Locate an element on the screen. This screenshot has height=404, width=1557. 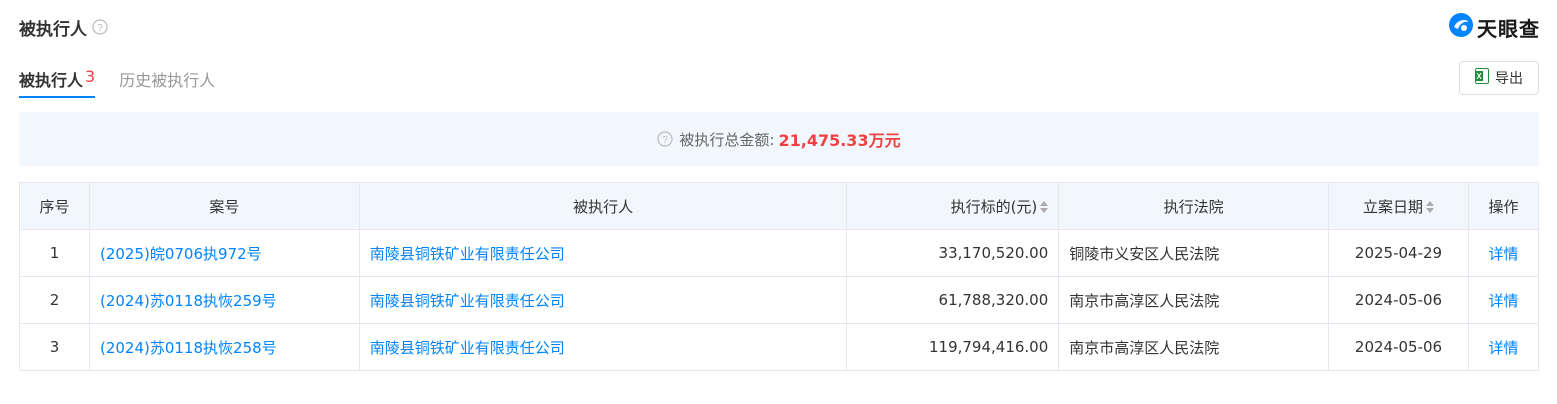
cell-index: 2 is located at coordinates (54, 300).